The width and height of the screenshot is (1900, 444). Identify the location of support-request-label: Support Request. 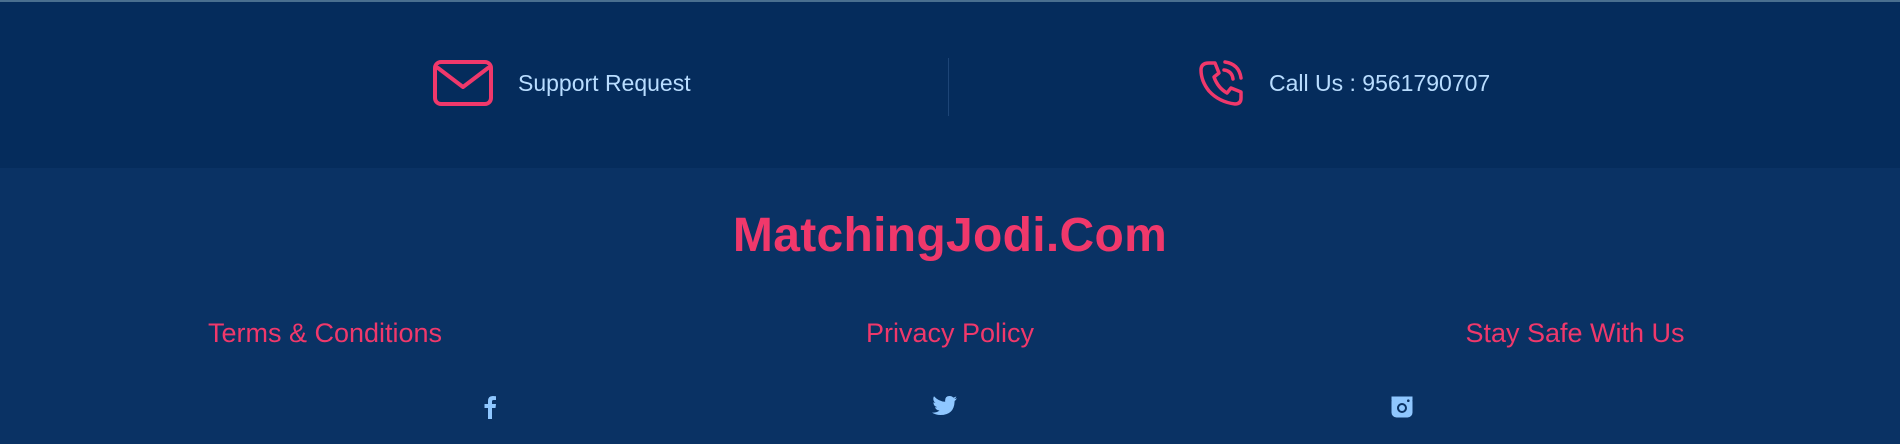
(604, 82).